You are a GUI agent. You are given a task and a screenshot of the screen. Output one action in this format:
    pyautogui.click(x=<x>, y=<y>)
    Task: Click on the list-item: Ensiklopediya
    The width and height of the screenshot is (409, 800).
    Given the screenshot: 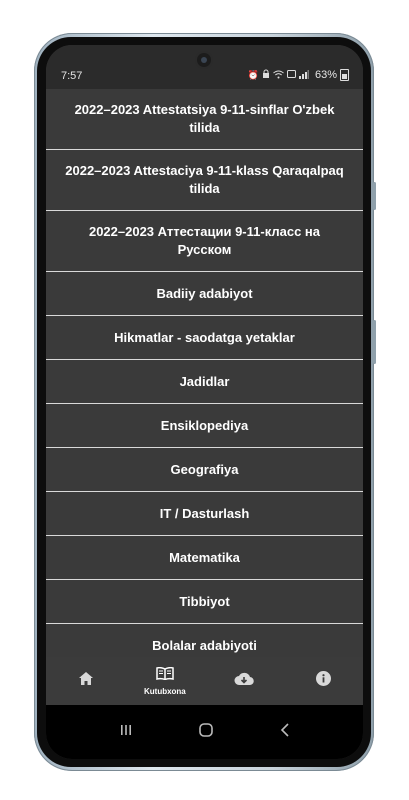 What is the action you would take?
    pyautogui.click(x=204, y=426)
    